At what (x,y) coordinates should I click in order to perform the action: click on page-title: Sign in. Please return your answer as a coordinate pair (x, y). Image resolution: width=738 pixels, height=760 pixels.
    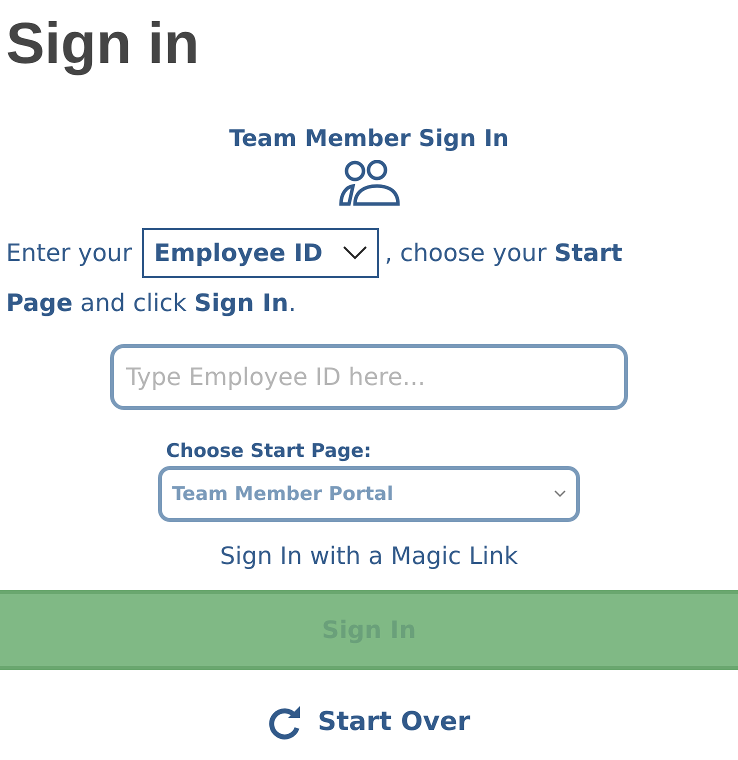
    Looking at the image, I should click on (103, 44).